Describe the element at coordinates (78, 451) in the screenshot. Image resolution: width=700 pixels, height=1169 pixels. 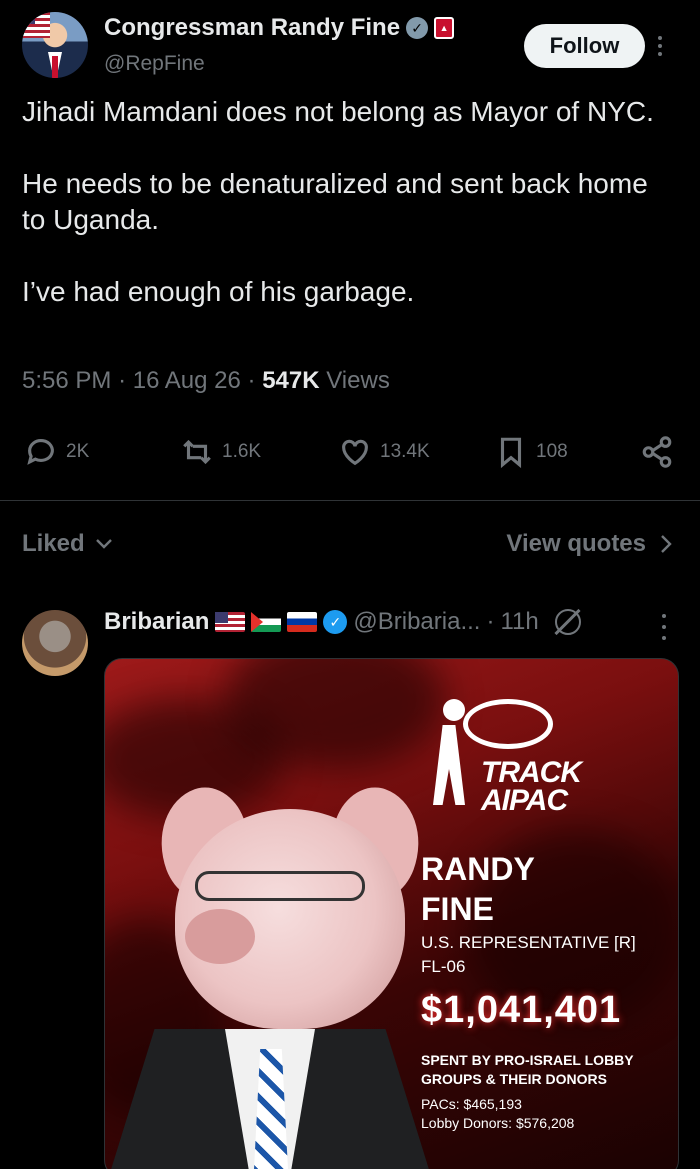
I see `reply-count: 2K` at that location.